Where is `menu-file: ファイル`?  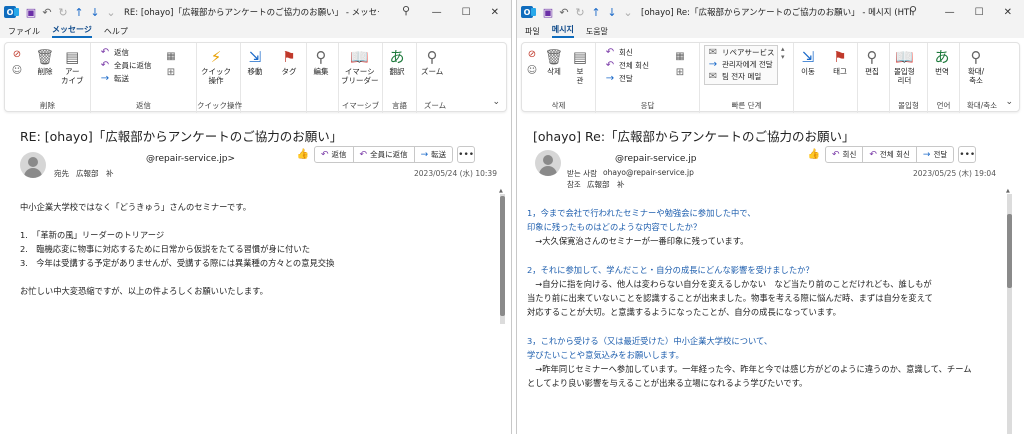 menu-file: ファイル is located at coordinates (24, 31).